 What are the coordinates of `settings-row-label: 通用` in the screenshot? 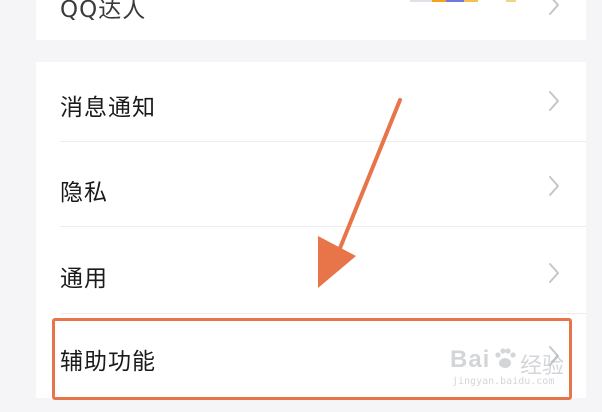 It's located at (84, 279).